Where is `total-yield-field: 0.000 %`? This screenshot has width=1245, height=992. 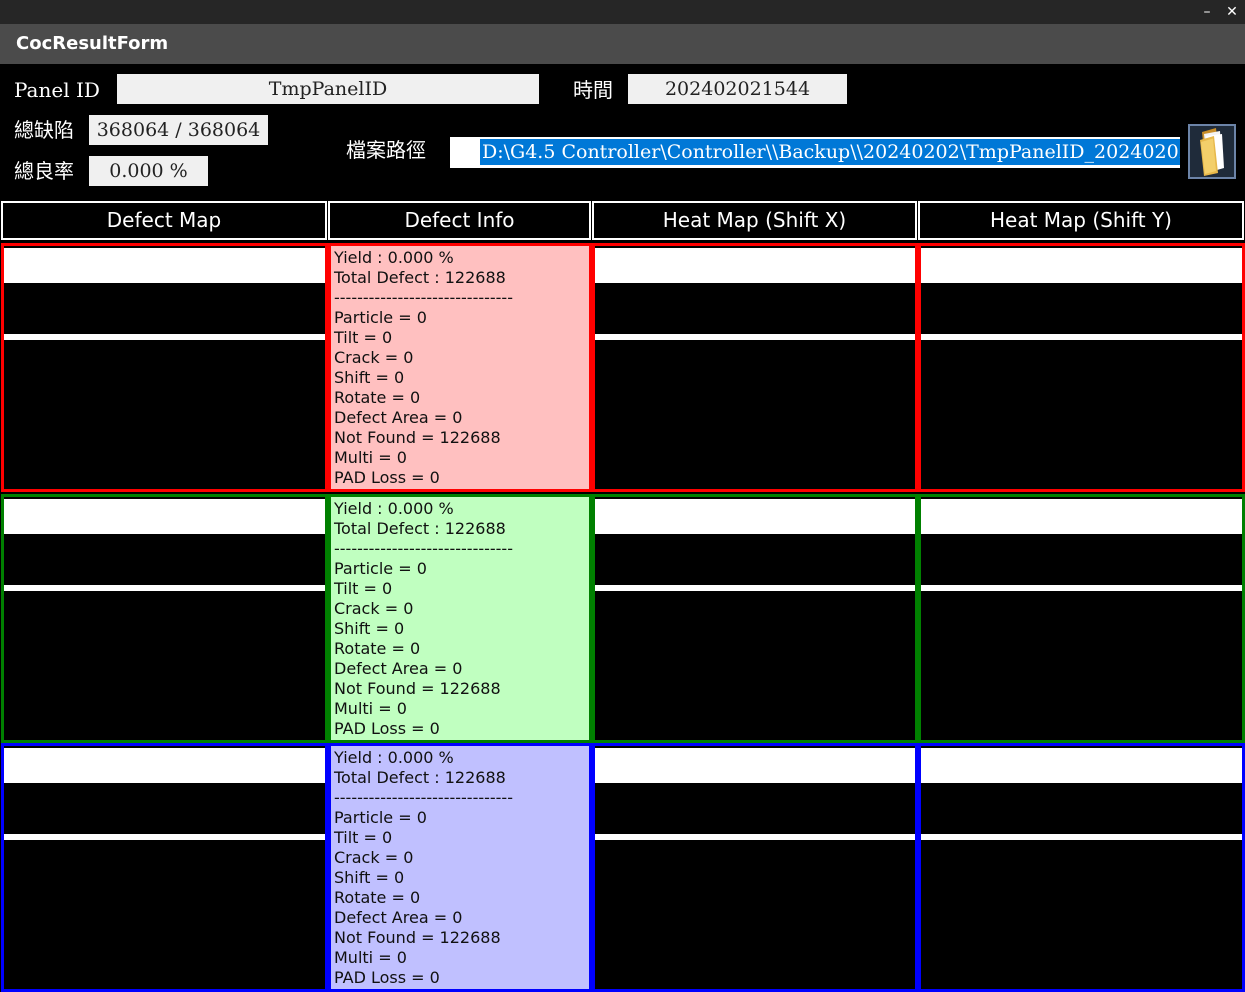
total-yield-field: 0.000 % is located at coordinates (148, 171).